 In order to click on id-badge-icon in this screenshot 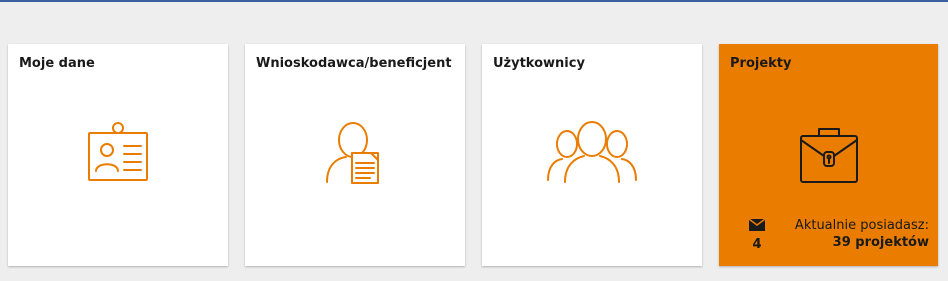, I will do `click(118, 153)`.